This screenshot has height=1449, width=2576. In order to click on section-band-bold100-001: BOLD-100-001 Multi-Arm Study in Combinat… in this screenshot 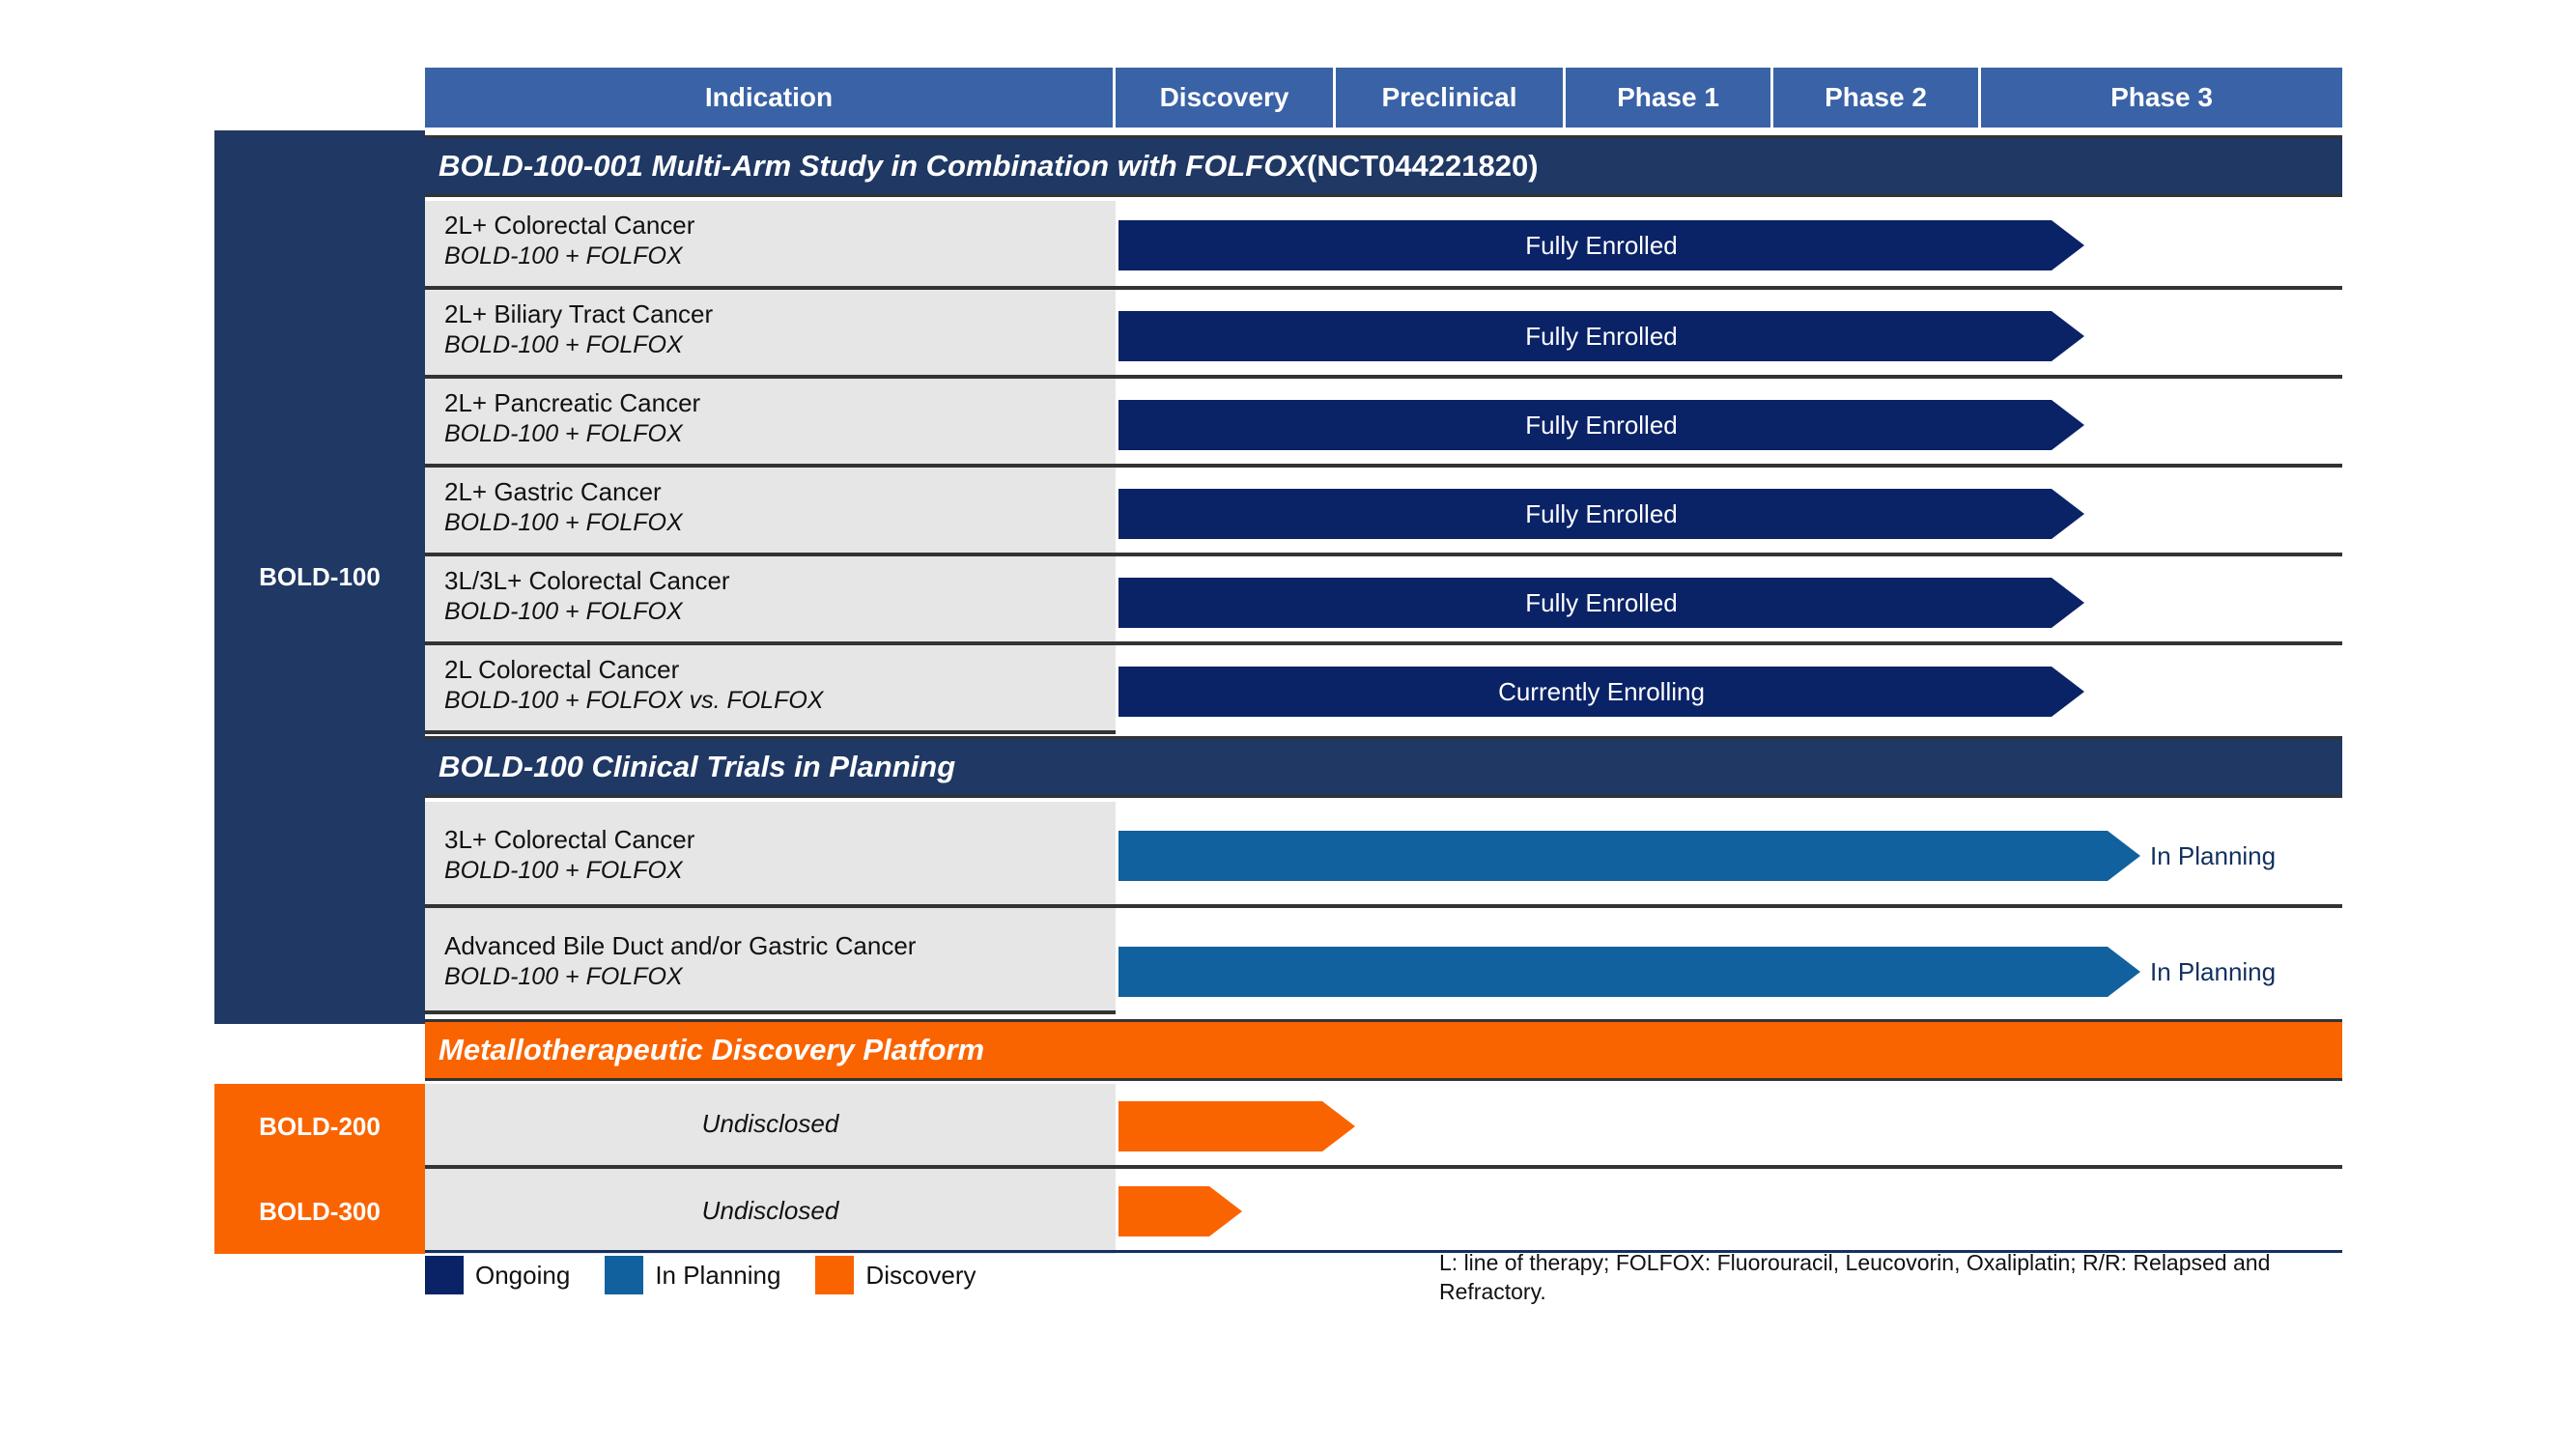, I will do `click(1383, 166)`.